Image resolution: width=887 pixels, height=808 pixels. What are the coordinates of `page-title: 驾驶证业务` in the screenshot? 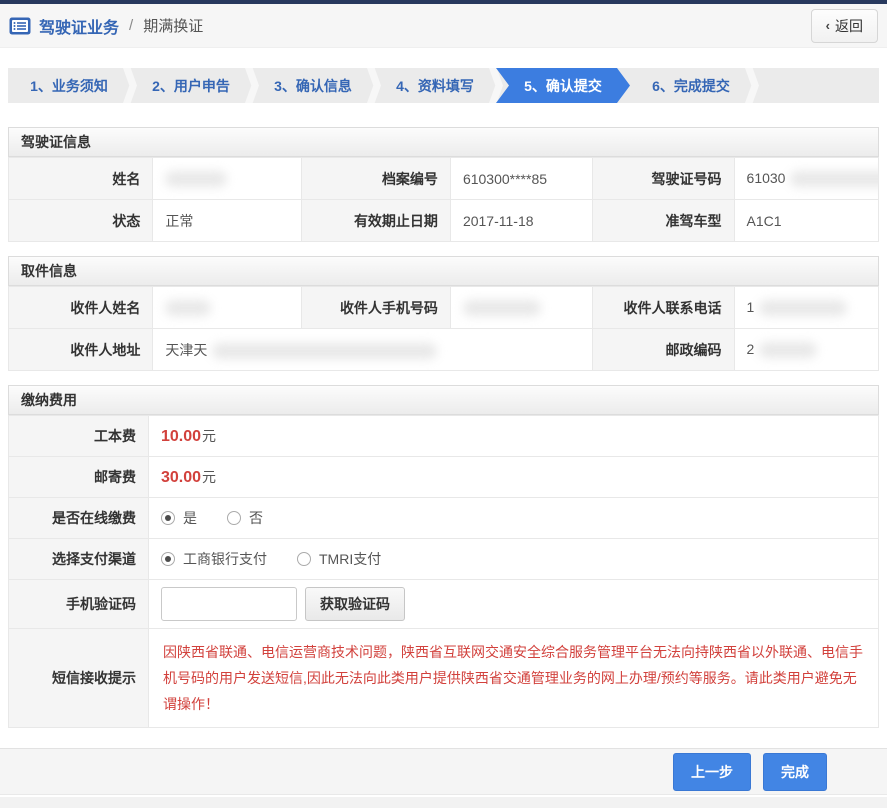 It's located at (79, 28).